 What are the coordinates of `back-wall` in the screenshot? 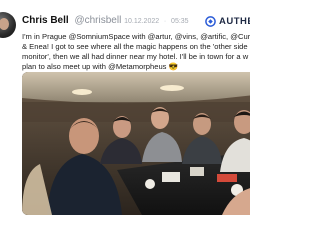 It's located at (136, 112).